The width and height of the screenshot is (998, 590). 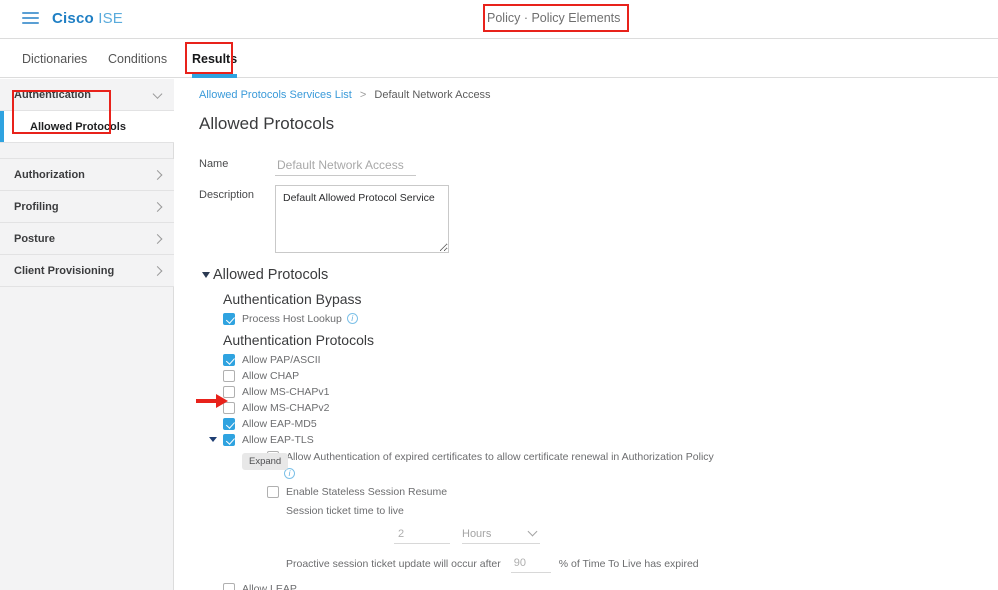 I want to click on sidebar-item-label: Profiling, so click(x=36, y=206).